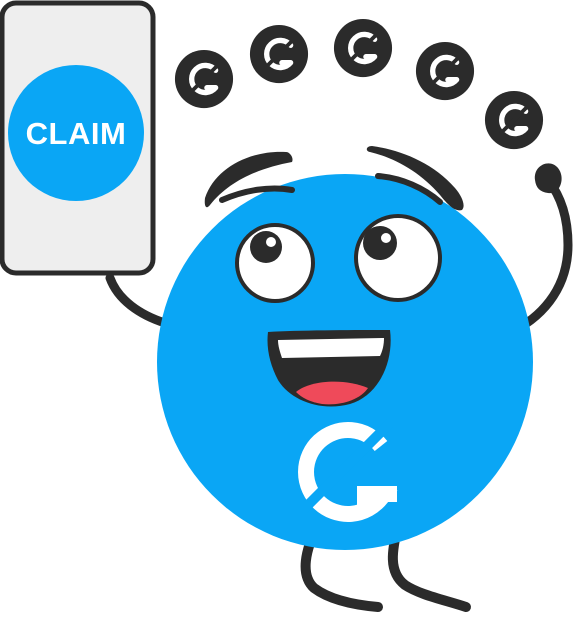 This screenshot has height=617, width=579. I want to click on mascot-right-eye, so click(398, 258).